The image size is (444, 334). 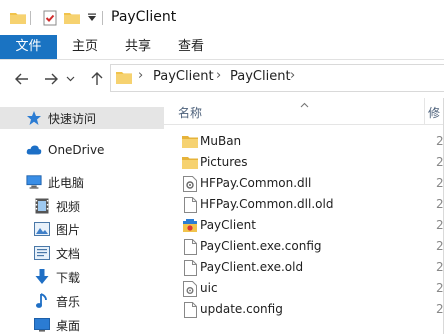 What do you see at coordinates (68, 206) in the screenshot?
I see `sidebar-item-label: 视频` at bounding box center [68, 206].